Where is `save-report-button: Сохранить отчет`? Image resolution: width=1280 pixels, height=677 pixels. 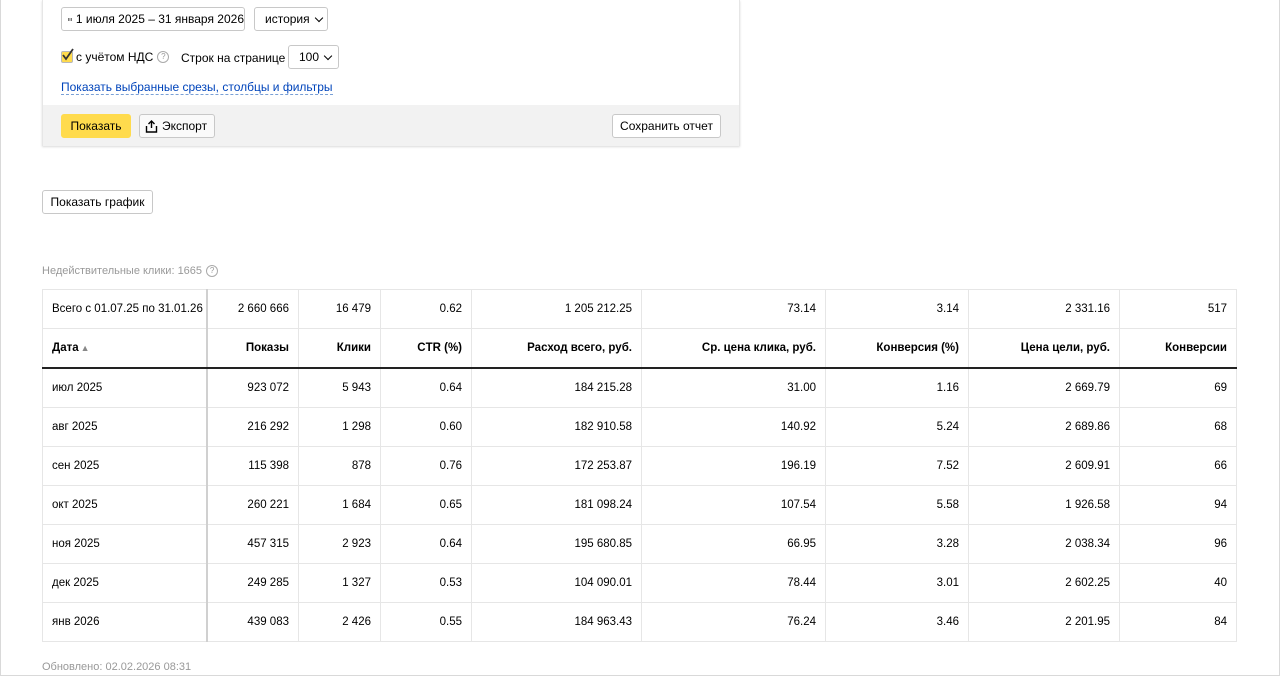 save-report-button: Сохранить отчет is located at coordinates (666, 126).